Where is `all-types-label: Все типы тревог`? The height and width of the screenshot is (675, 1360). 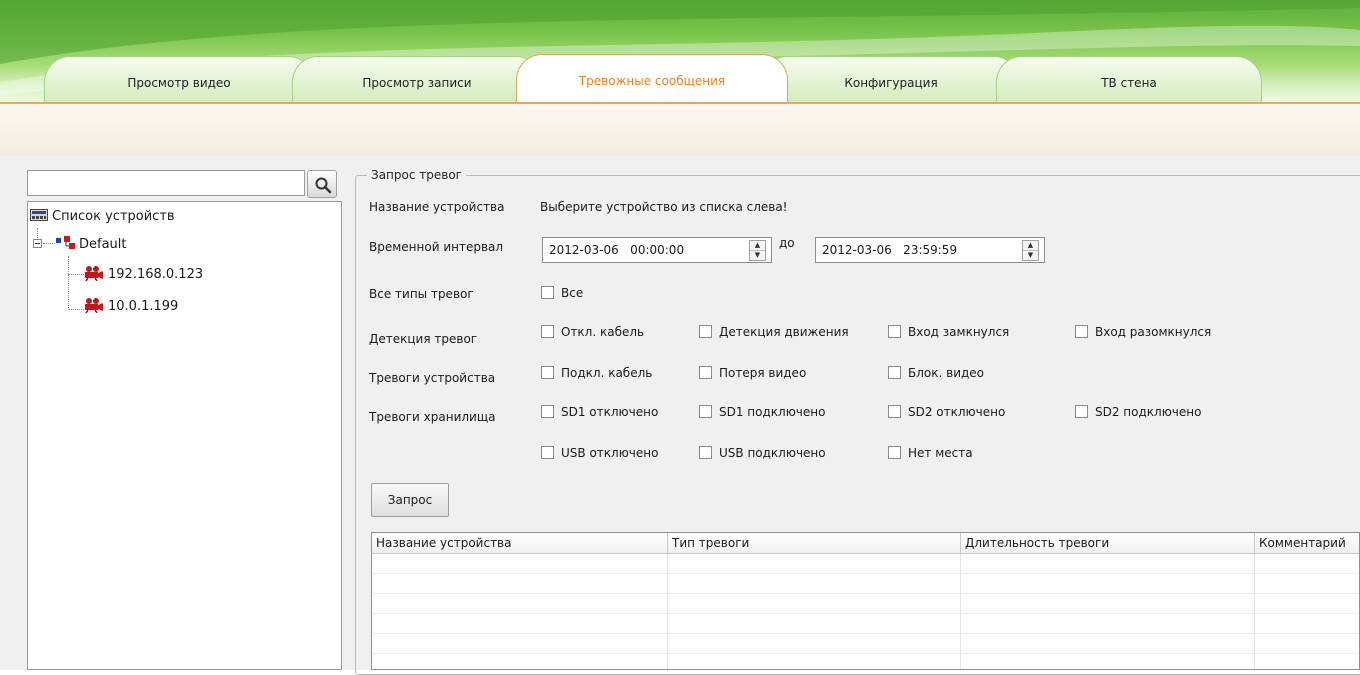 all-types-label: Все типы тревог is located at coordinates (421, 294).